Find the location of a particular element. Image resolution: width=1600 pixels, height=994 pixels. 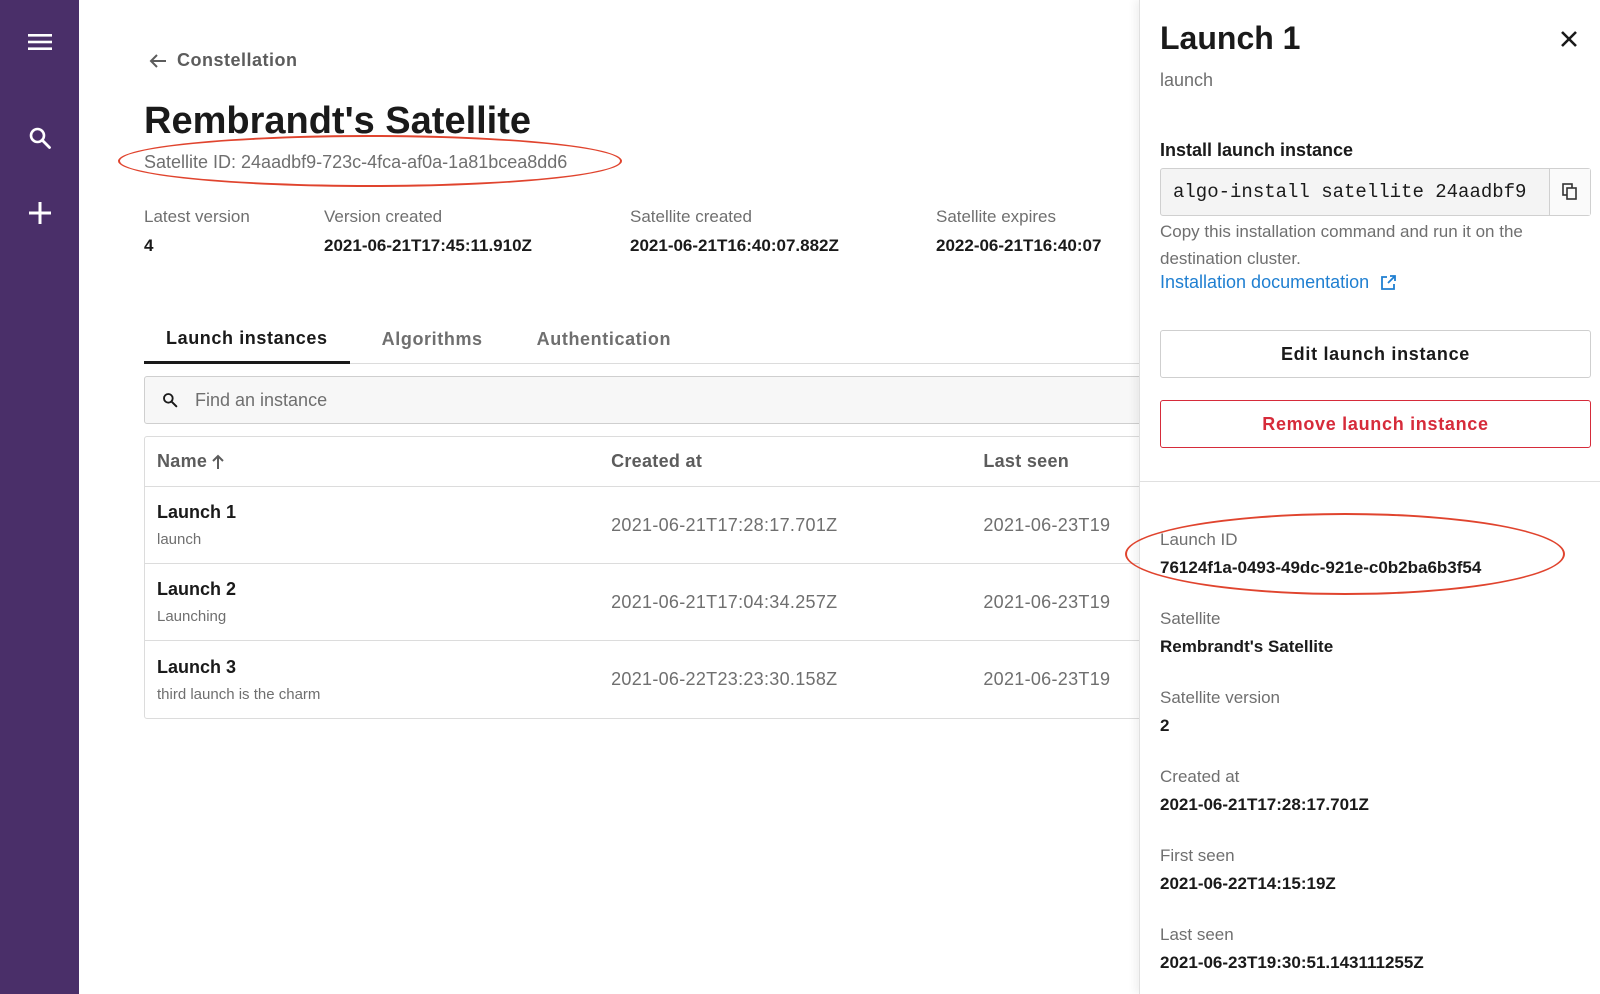

row-created: 2021-06-21T17:28:17.701Z is located at coordinates (724, 524).